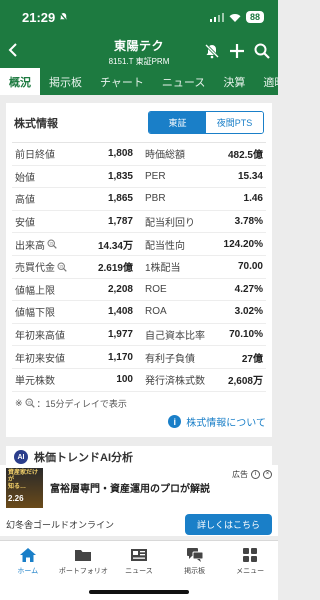  I want to click on info-row: 値幅上限 2,208, so click(75, 290).